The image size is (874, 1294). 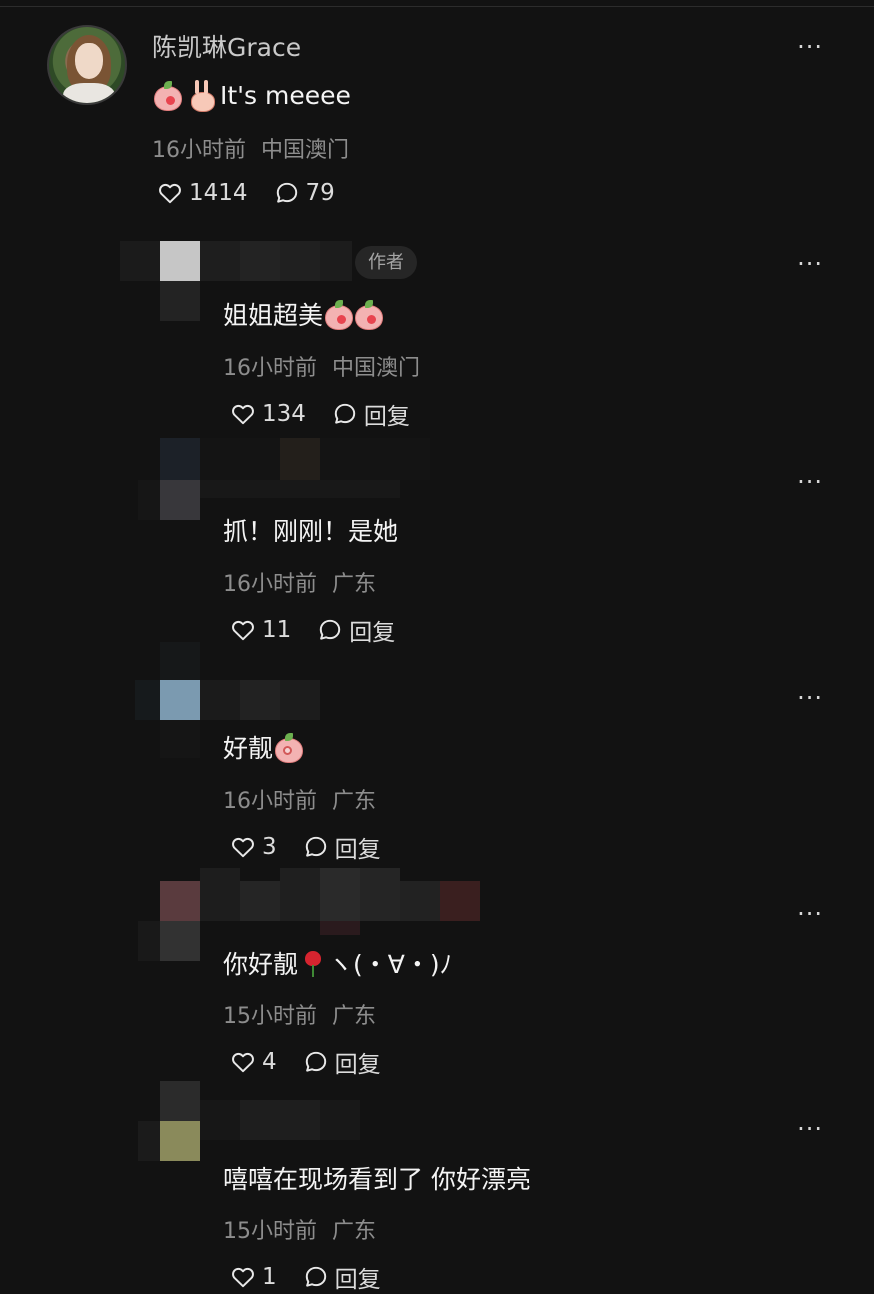 I want to click on post-meta: 16小时前 中国澳门, so click(x=250, y=148).